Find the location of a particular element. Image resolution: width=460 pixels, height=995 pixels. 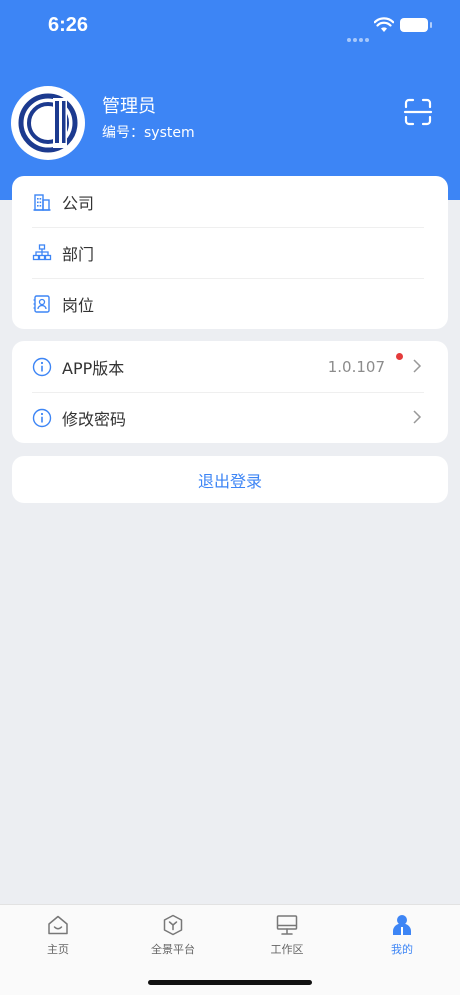

tab-mine: 我的 is located at coordinates (402, 935).